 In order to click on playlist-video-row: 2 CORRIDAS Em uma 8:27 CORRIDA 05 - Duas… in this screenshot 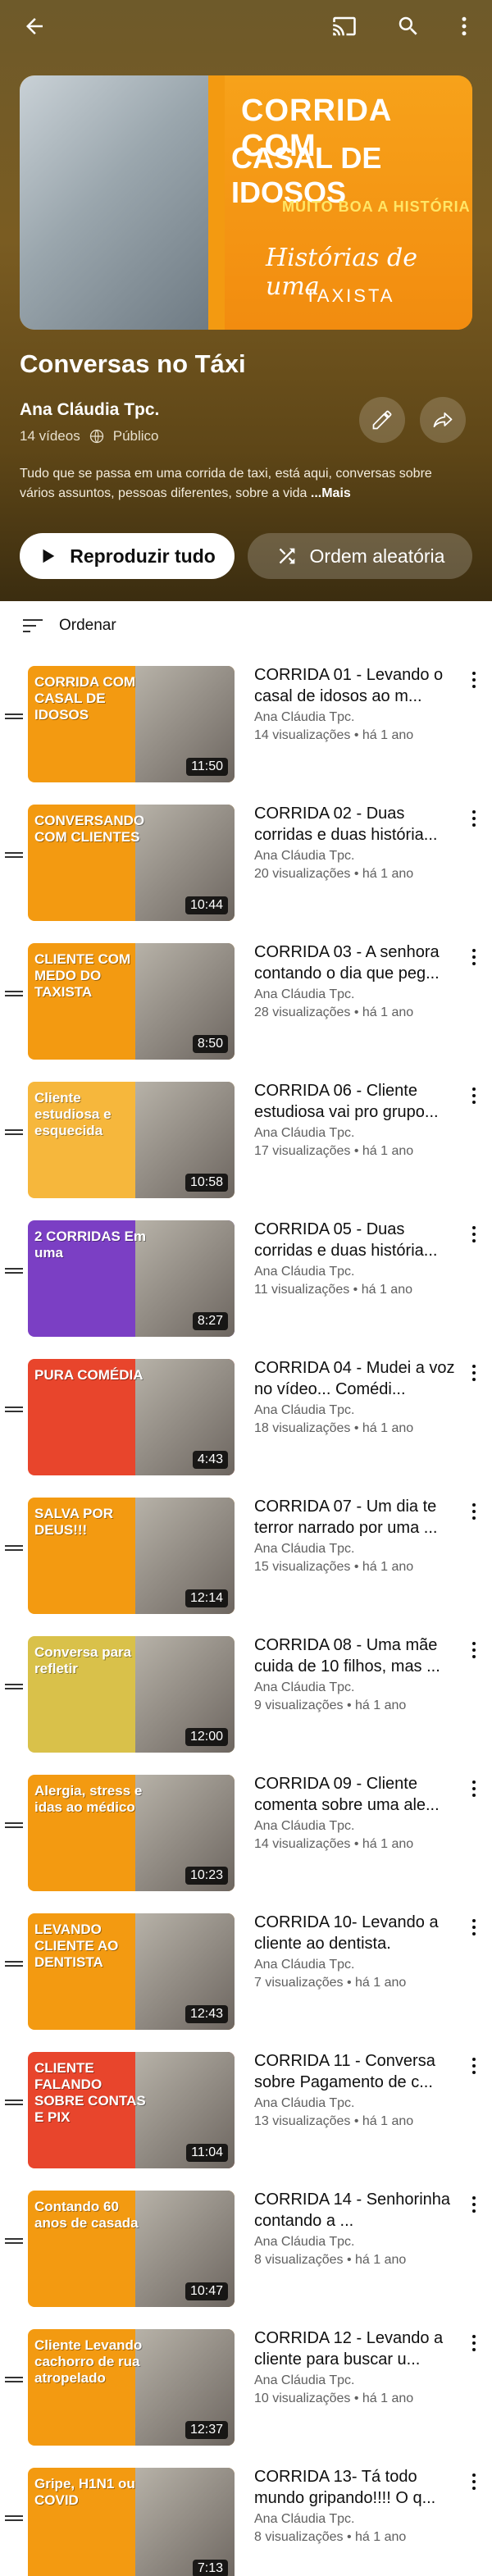, I will do `click(246, 1285)`.